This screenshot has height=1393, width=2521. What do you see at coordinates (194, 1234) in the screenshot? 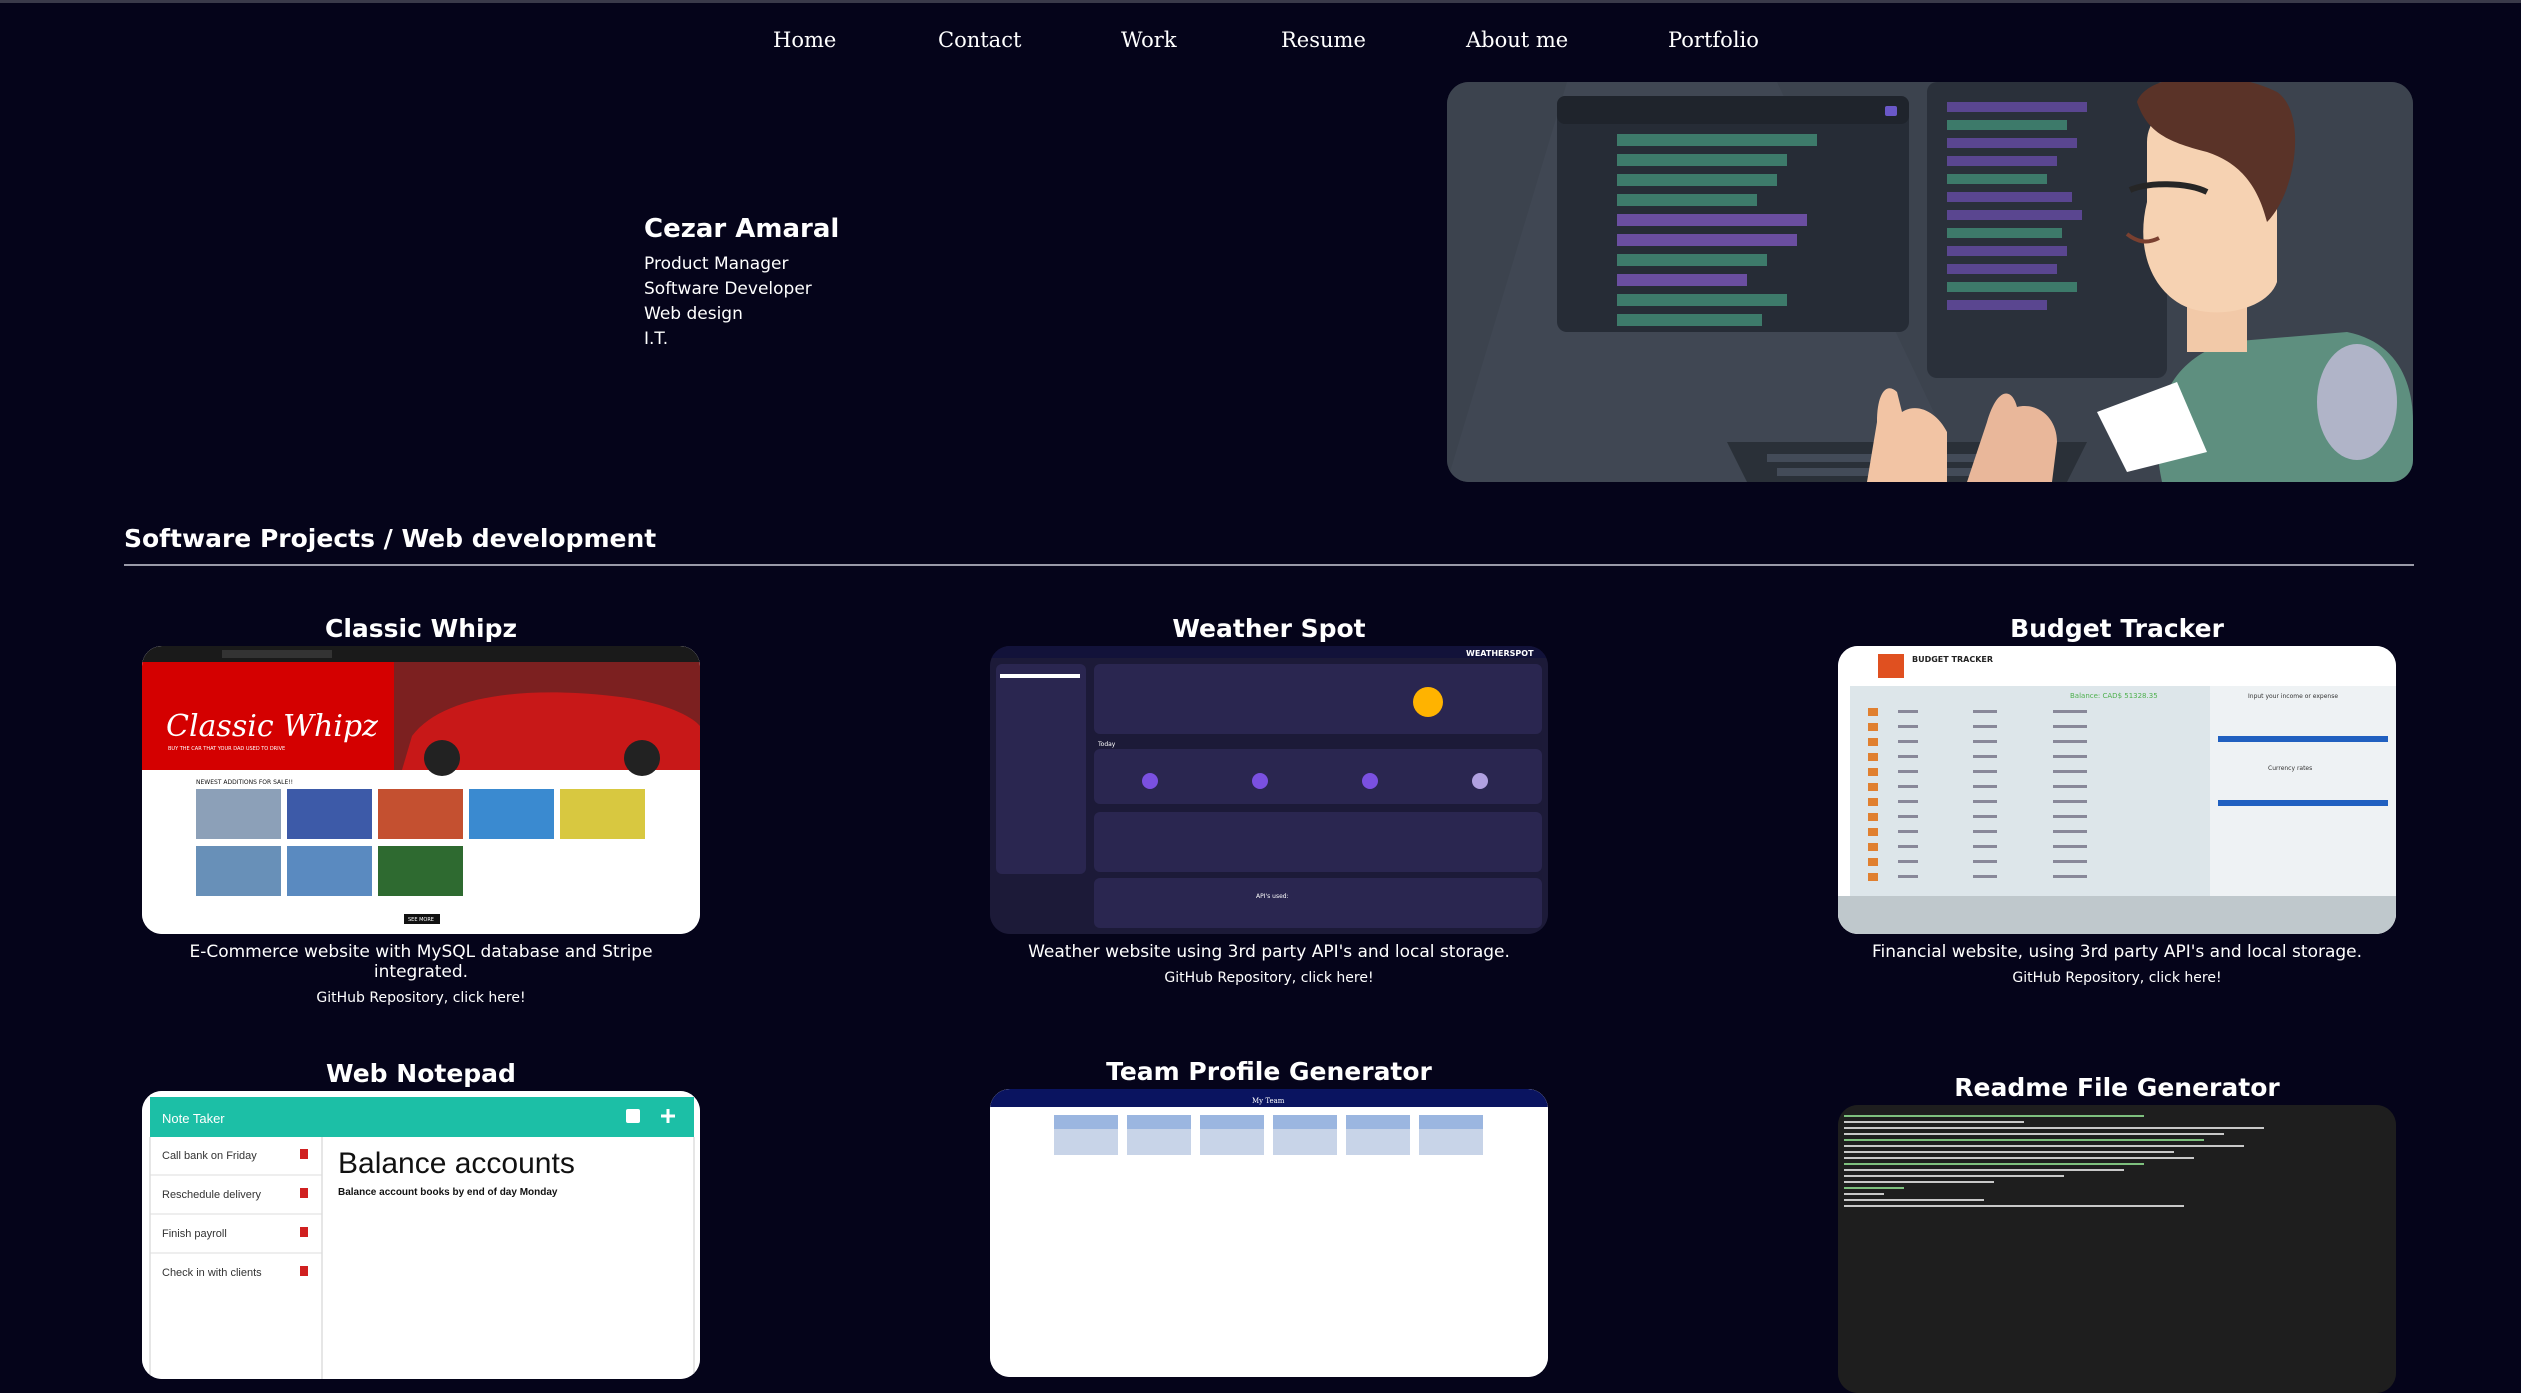
I see `note-list-item: Finish payroll` at bounding box center [194, 1234].